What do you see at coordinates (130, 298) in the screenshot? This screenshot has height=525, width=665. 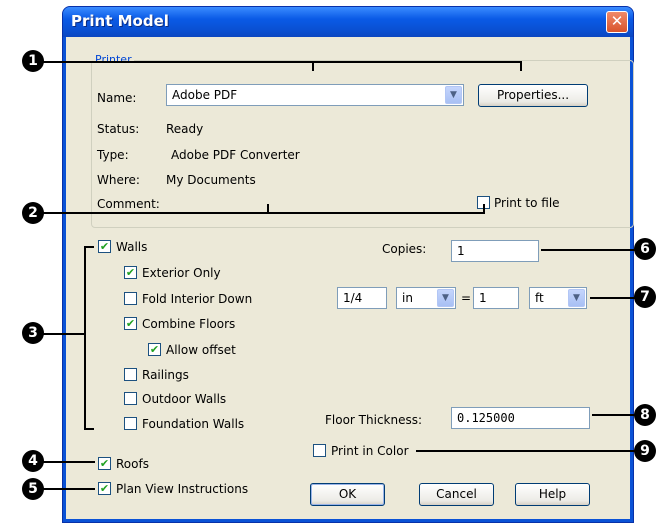 I see `fold-interior-down-checkbox` at bounding box center [130, 298].